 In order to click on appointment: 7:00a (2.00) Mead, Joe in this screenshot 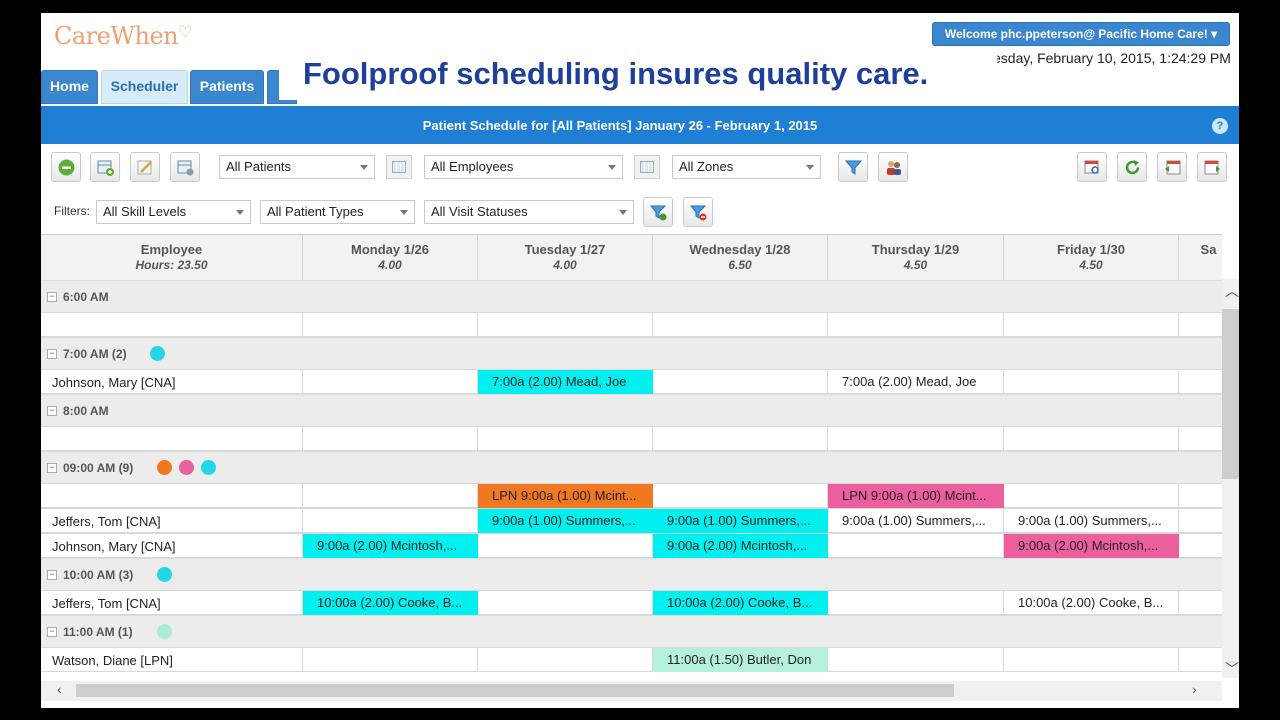, I will do `click(565, 382)`.